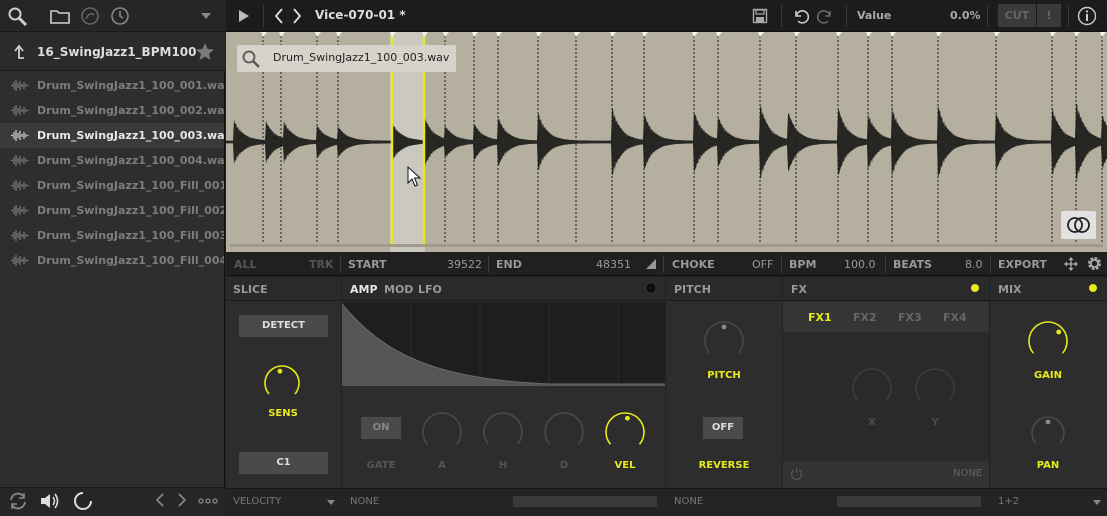 Image resolution: width=1107 pixels, height=516 pixels. Describe the element at coordinates (130, 110) in the screenshot. I see `file-name: Drum_SwingJazz1_100_002.wav` at that location.